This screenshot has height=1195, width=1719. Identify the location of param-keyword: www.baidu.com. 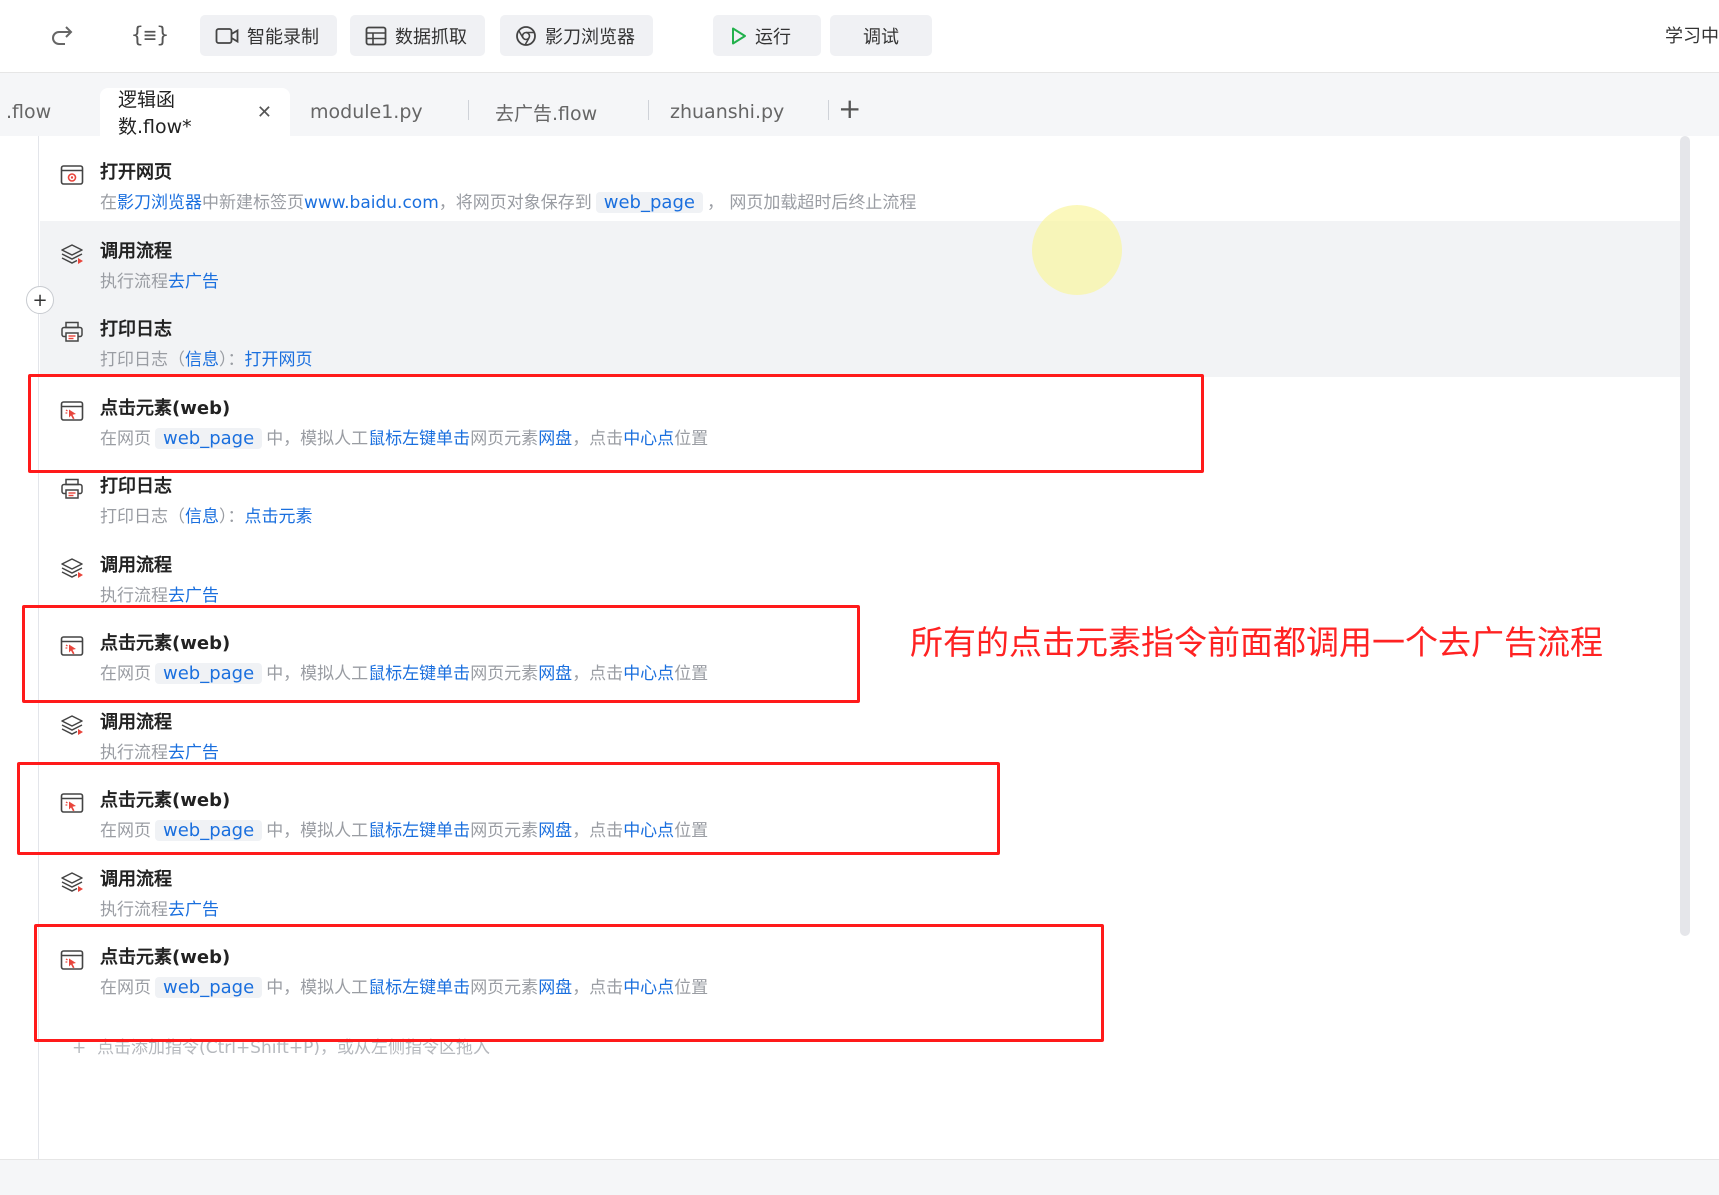
(371, 203).